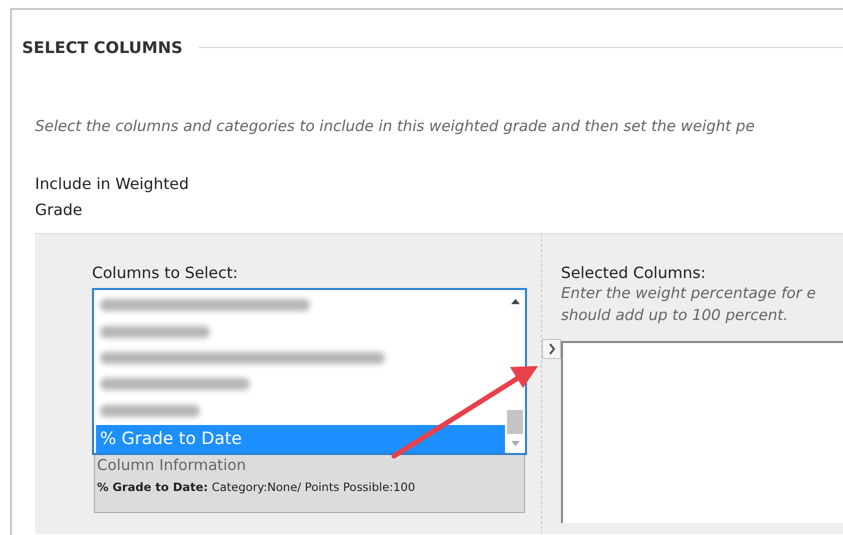  What do you see at coordinates (633, 273) in the screenshot?
I see `selected-columns-label: Selected Columns:` at bounding box center [633, 273].